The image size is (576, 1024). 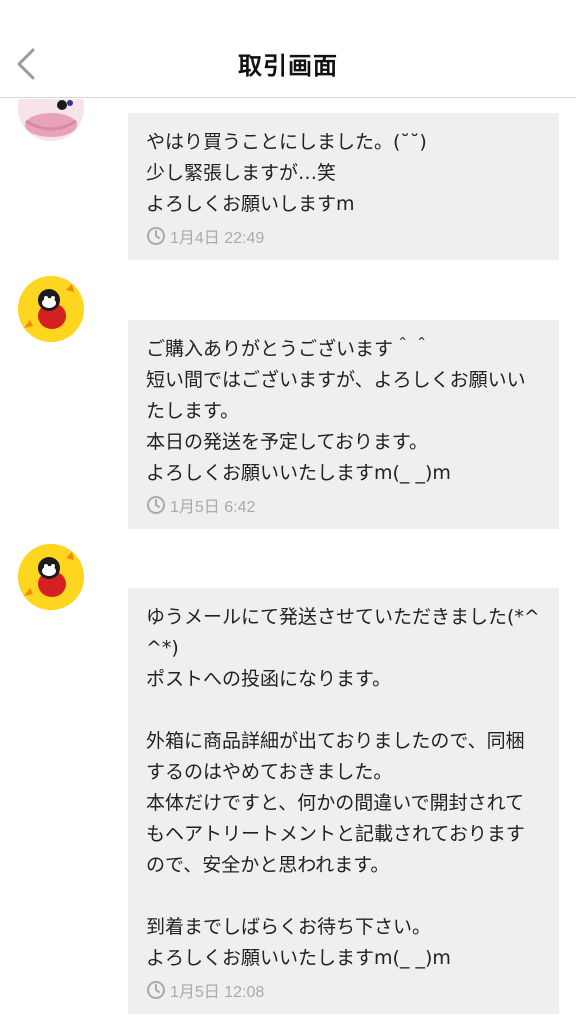 What do you see at coordinates (343, 990) in the screenshot?
I see `message-timestamp: 1月5日 12:08` at bounding box center [343, 990].